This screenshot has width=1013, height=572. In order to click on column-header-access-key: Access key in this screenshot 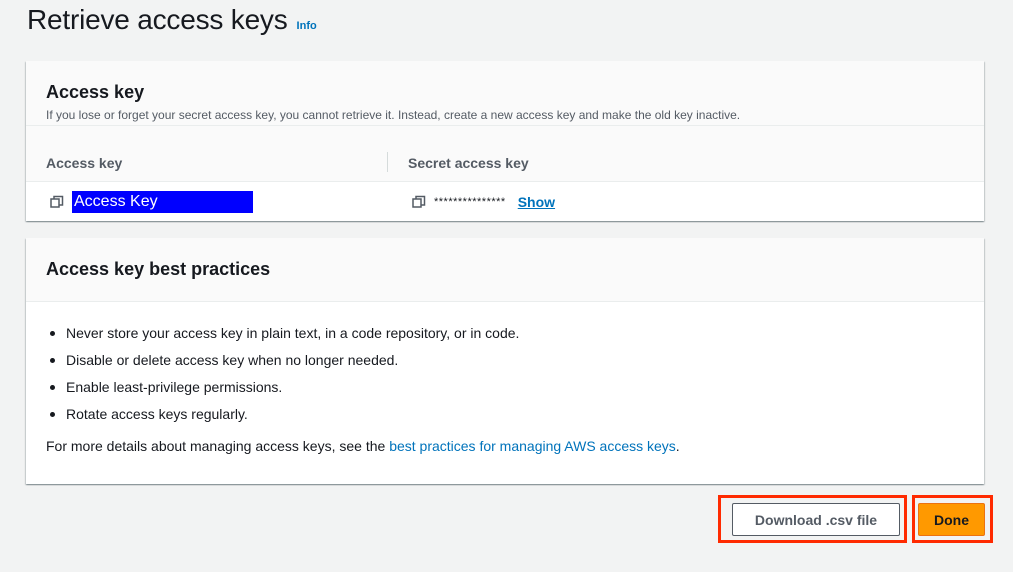, I will do `click(84, 163)`.